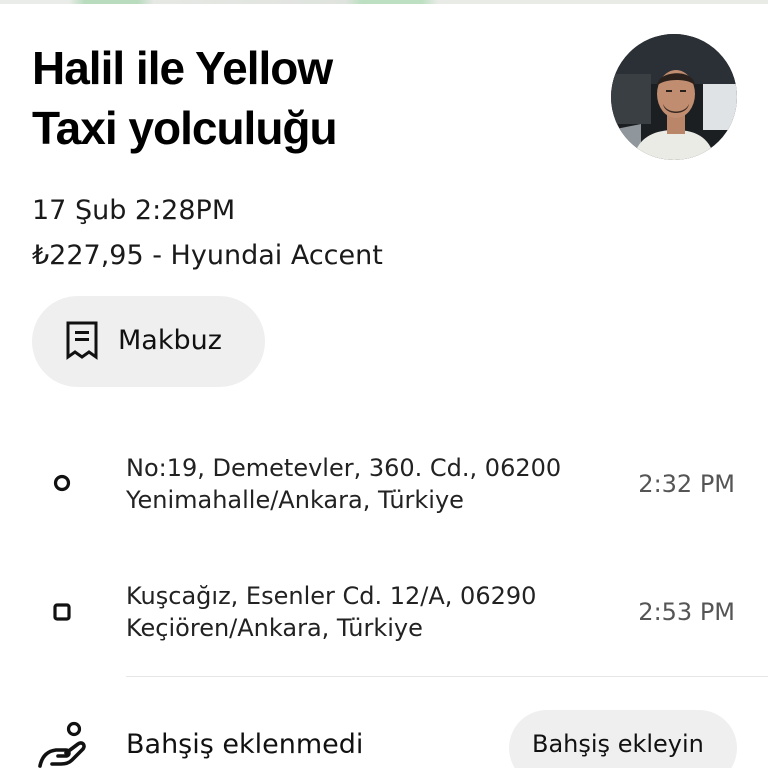 This screenshot has width=768, height=768. I want to click on trip-price-vehicle: ₺227,95 - Hyundai Accent, so click(207, 255).